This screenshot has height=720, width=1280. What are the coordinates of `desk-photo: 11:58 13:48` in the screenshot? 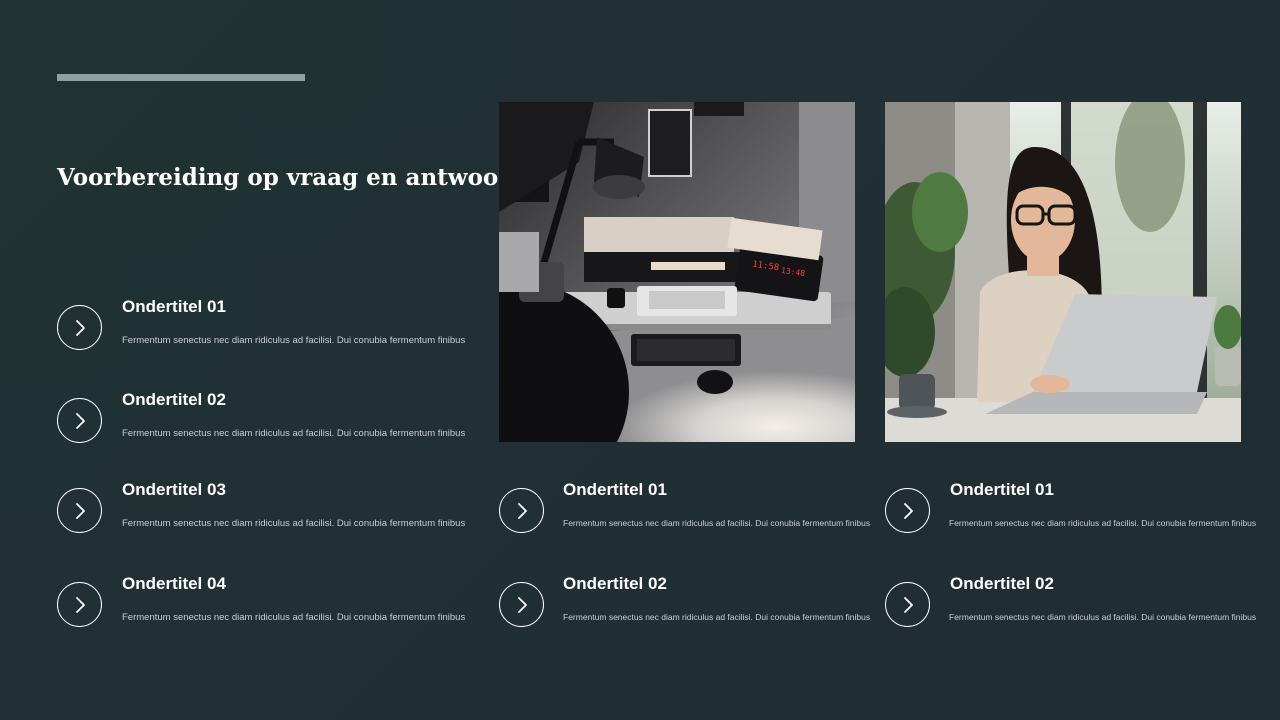 It's located at (677, 272).